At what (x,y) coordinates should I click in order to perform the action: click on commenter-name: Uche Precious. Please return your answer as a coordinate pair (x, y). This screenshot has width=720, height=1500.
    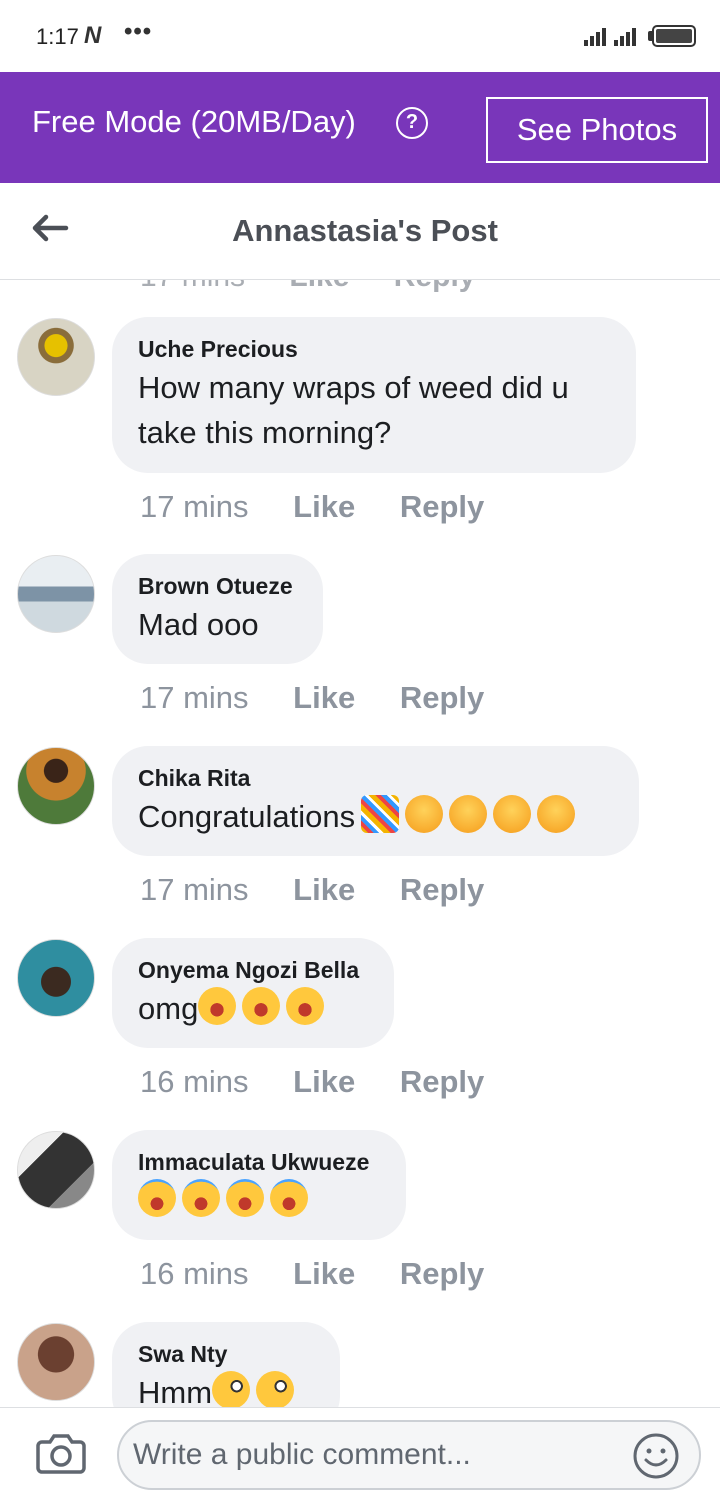
    Looking at the image, I should click on (374, 349).